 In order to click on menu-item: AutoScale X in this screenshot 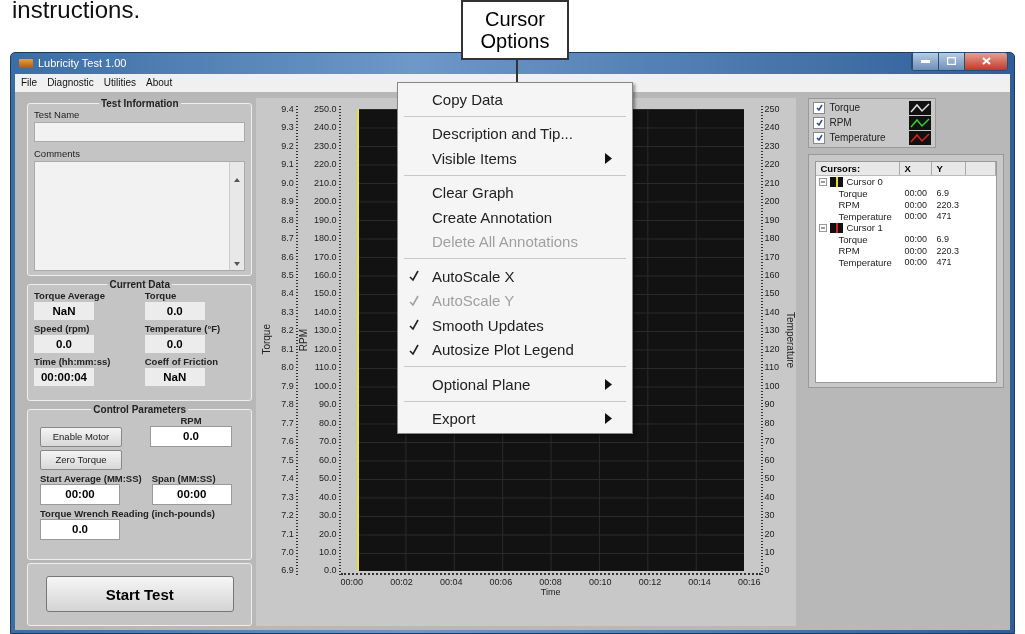, I will do `click(515, 276)`.